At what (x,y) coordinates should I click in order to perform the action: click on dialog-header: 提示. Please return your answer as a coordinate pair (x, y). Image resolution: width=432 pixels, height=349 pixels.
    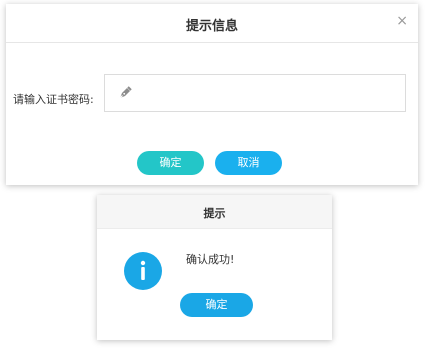
    Looking at the image, I should click on (214, 212).